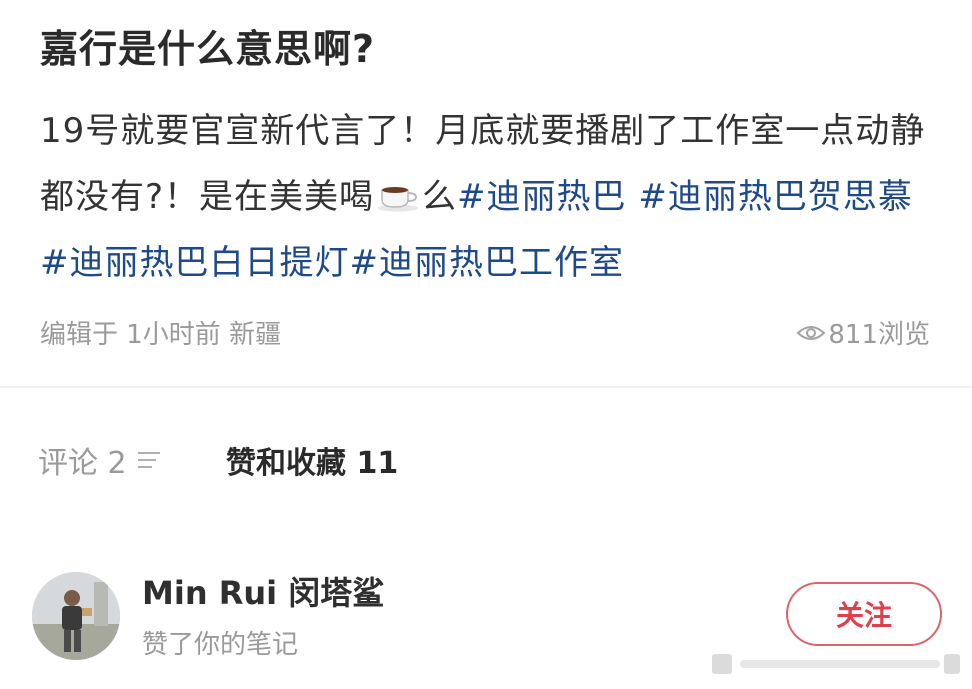 The image size is (972, 689). What do you see at coordinates (82, 463) in the screenshot?
I see `tab-comments-label: 评论 2` at bounding box center [82, 463].